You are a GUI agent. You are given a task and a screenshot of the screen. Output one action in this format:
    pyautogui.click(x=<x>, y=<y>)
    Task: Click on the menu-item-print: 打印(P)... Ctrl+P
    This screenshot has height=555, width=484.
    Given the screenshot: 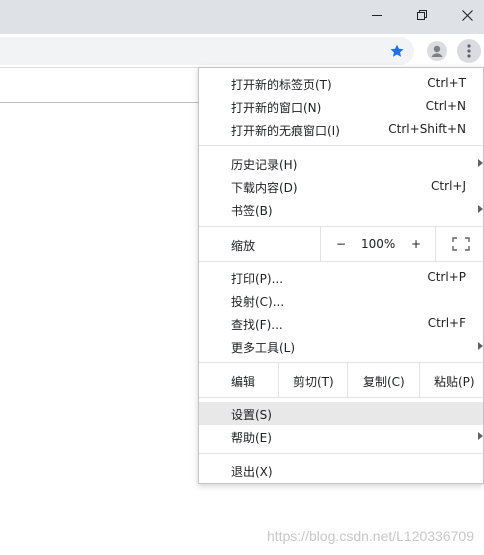 What is the action you would take?
    pyautogui.click(x=341, y=277)
    